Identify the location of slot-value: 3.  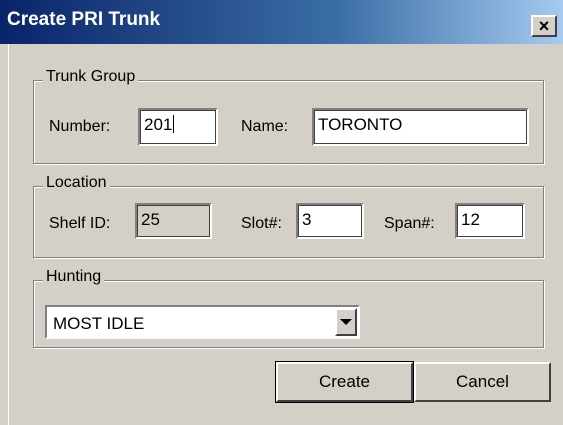
(307, 219).